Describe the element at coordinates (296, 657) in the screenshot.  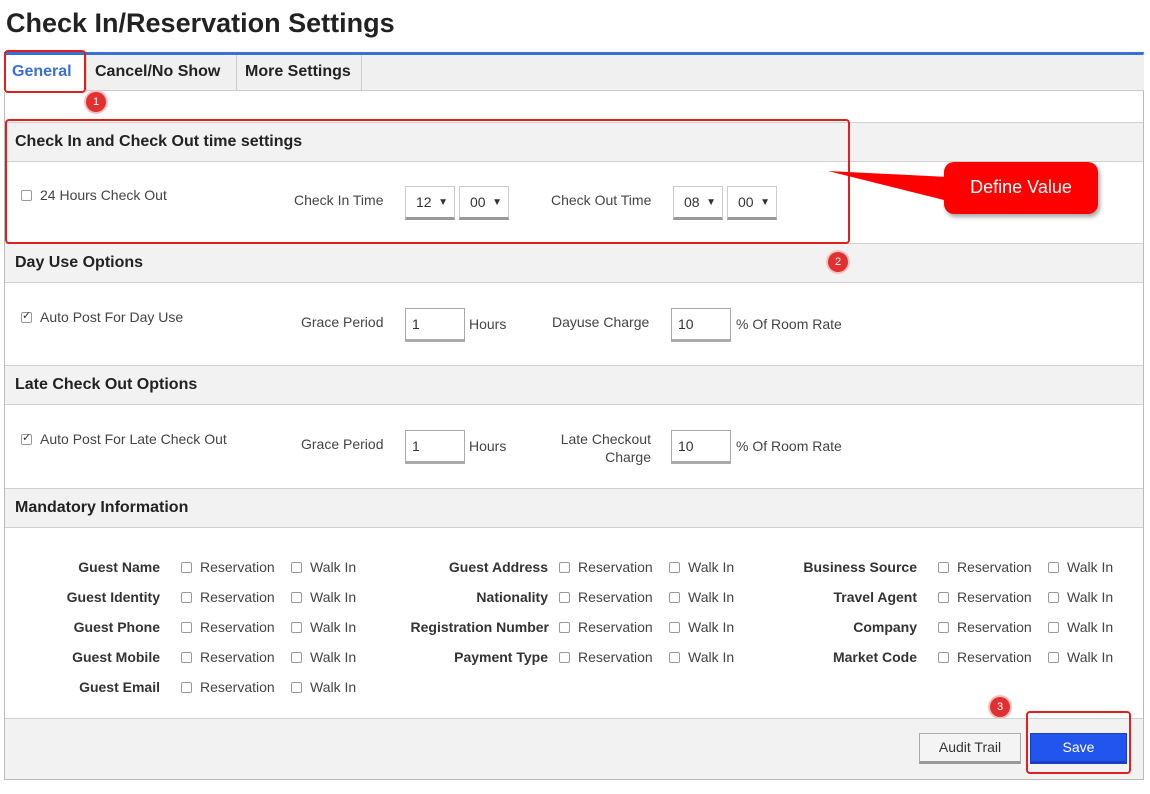
I see `guest-mobile-walkin-checkbox` at that location.